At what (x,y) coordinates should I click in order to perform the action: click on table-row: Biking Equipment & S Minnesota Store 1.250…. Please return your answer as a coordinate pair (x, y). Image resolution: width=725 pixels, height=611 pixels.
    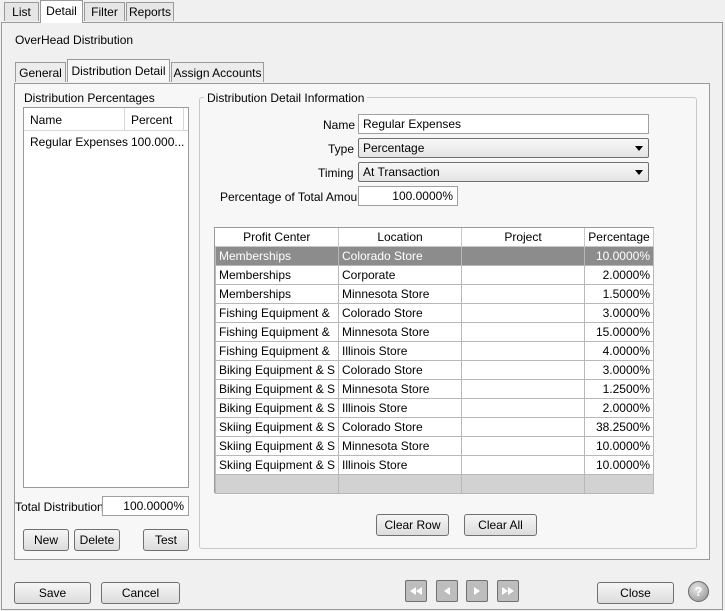
    Looking at the image, I should click on (434, 389).